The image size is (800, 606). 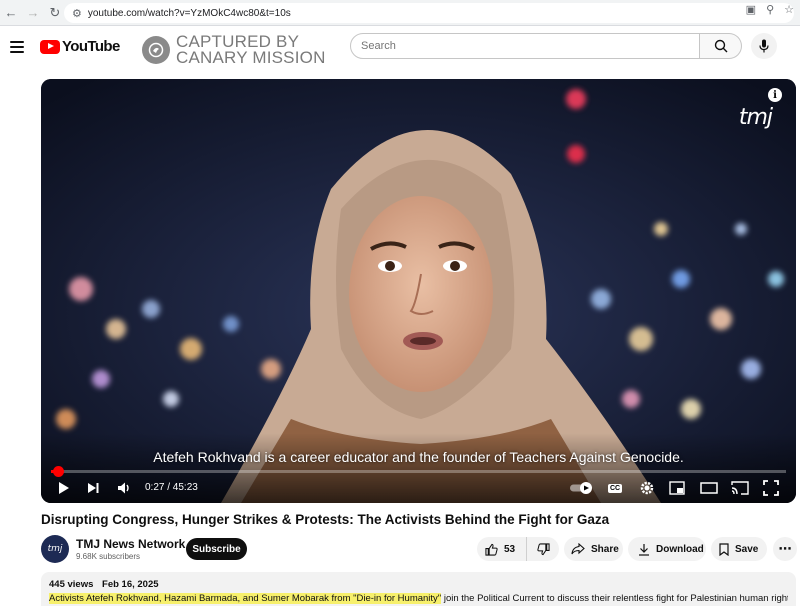 I want to click on miniplayer-button, so click(x=677, y=488).